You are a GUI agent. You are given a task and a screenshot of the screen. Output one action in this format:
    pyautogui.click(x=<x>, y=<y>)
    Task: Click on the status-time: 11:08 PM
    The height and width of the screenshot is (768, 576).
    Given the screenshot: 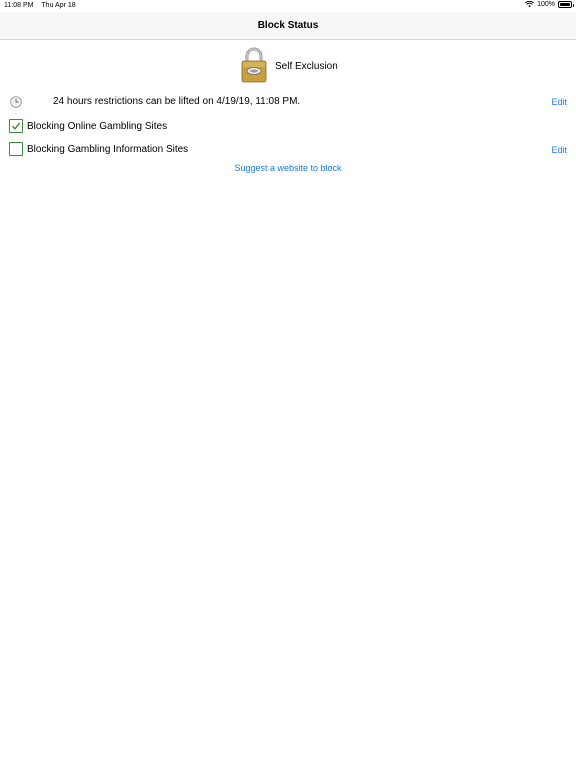 What is the action you would take?
    pyautogui.click(x=19, y=5)
    